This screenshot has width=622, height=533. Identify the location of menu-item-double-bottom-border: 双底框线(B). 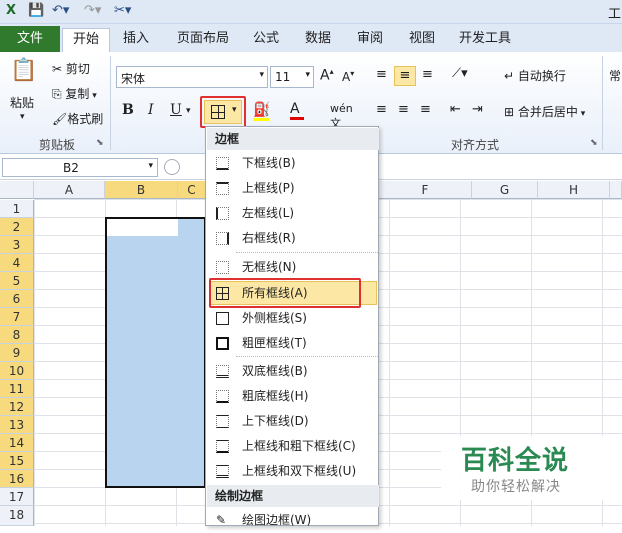
(293, 371).